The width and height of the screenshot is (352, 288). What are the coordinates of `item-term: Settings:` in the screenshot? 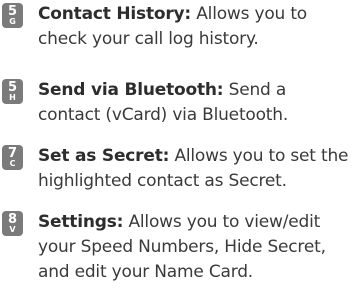 It's located at (81, 222).